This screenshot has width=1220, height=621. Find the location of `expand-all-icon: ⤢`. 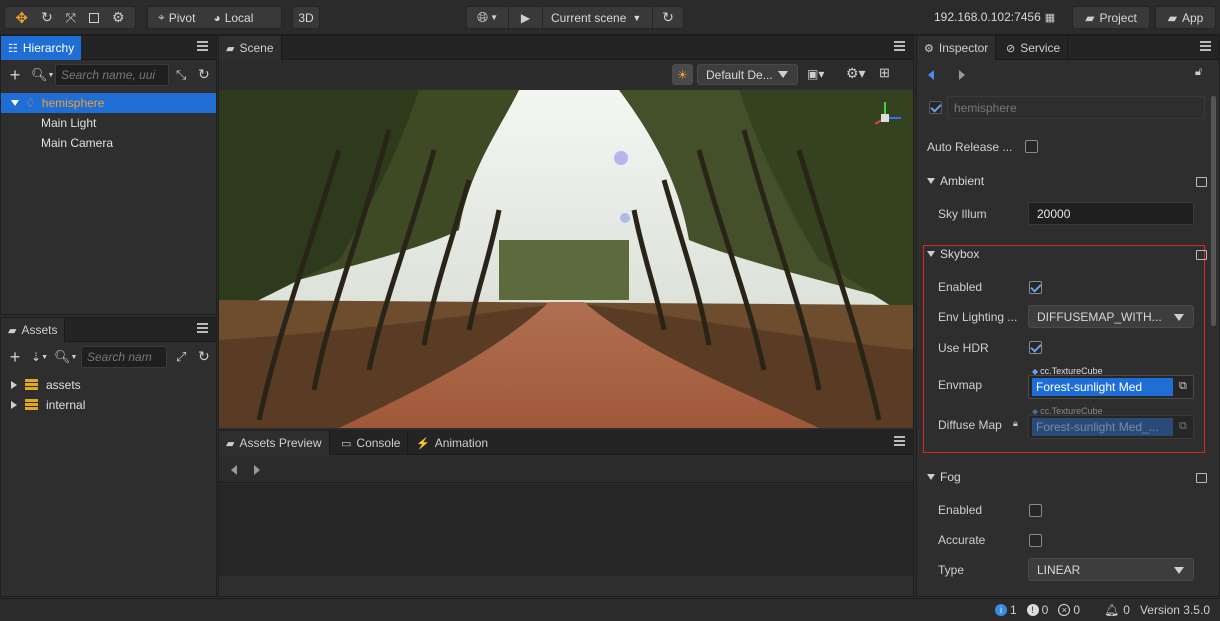

expand-all-icon: ⤢ is located at coordinates (181, 357).